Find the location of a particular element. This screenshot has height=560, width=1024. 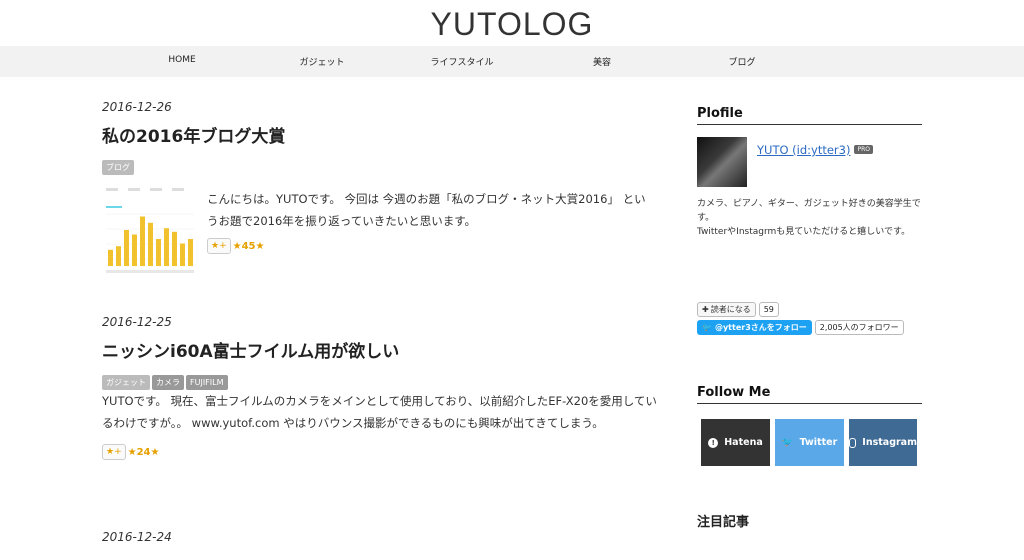

follow-hatena-button: ! Hatena is located at coordinates (735, 442).